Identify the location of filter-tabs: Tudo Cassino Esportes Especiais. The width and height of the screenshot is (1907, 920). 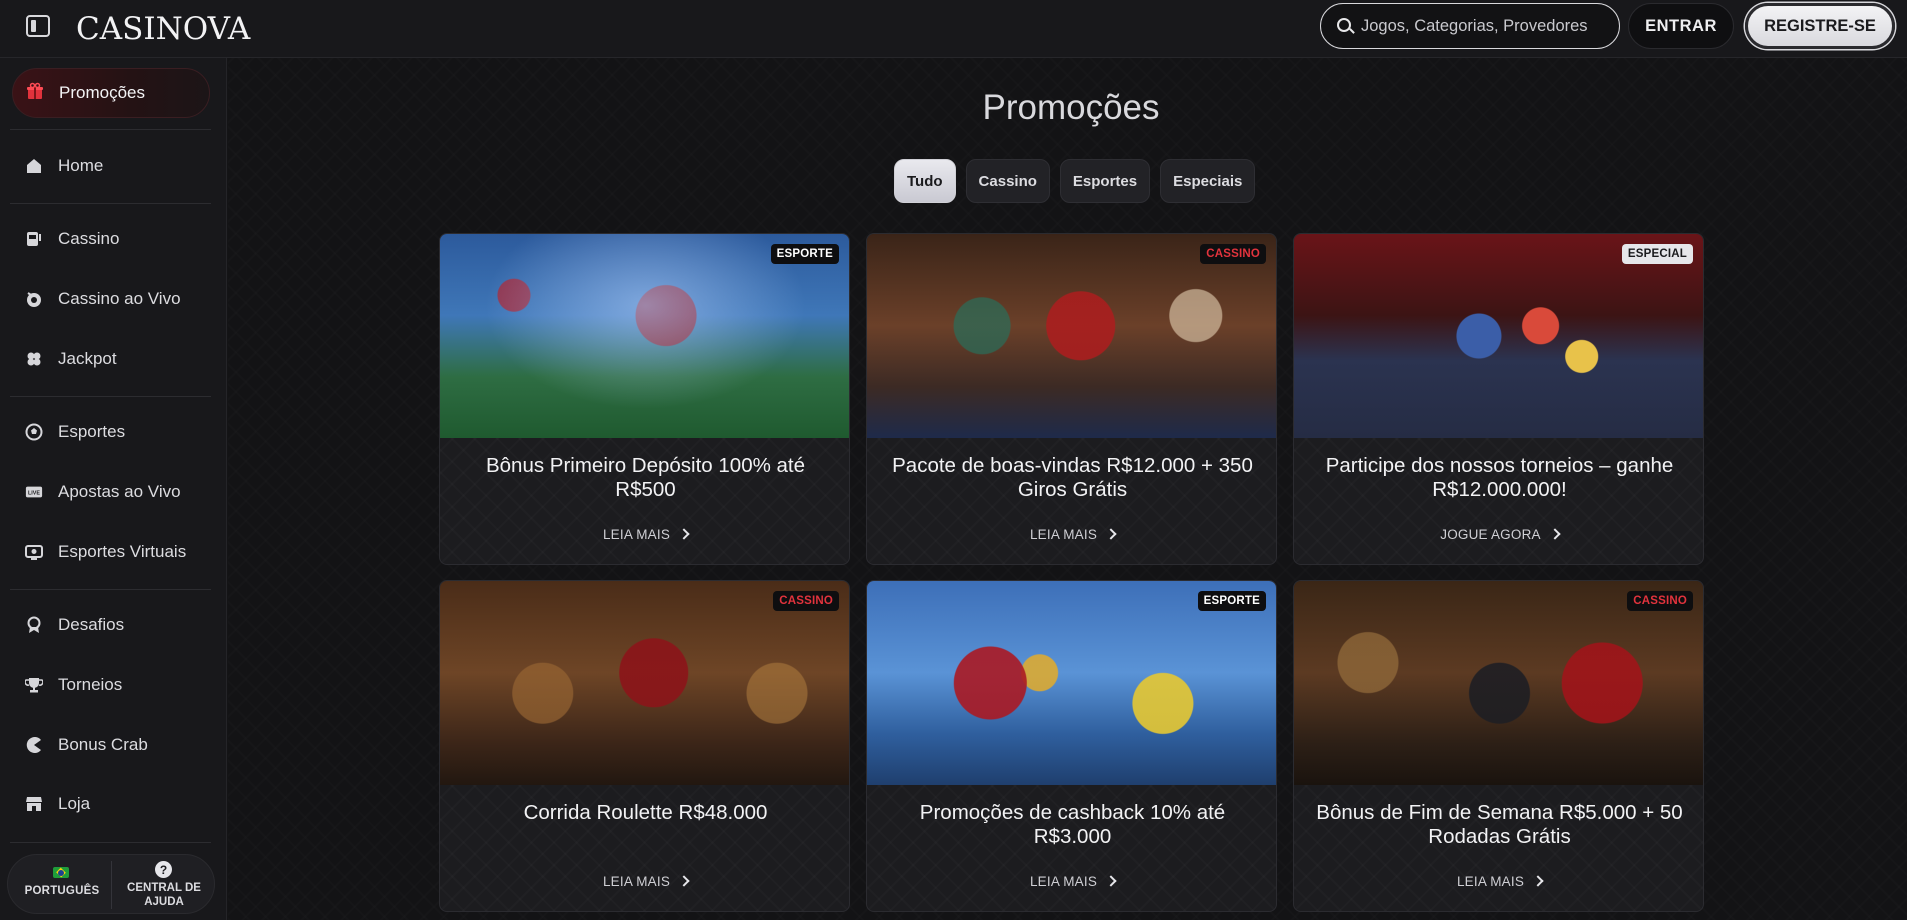
(1075, 181).